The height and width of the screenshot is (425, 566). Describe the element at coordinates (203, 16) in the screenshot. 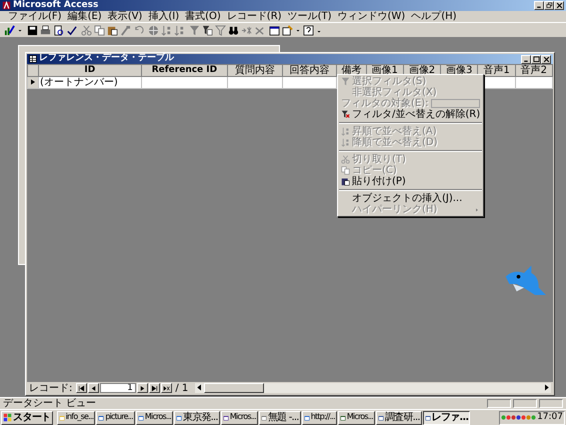

I see `menu-item: 書式(O)` at that location.